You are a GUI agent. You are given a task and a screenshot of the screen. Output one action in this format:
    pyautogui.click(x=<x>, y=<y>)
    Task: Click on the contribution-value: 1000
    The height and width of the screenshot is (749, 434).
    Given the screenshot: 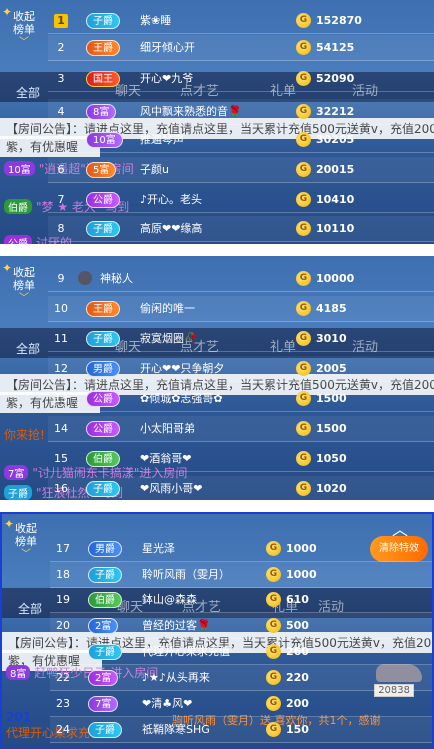 What is the action you would take?
    pyautogui.click(x=301, y=574)
    